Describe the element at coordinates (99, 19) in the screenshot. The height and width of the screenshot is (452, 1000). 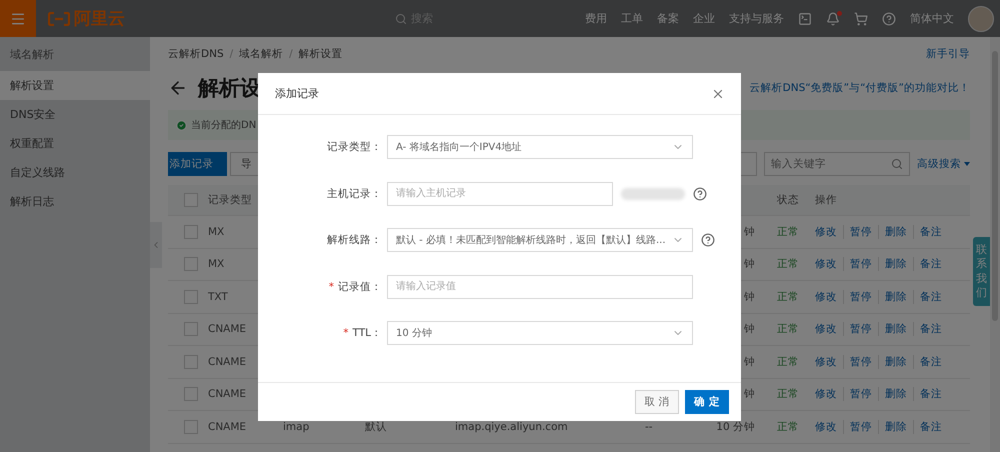
I see `logo-text: 阿里云` at that location.